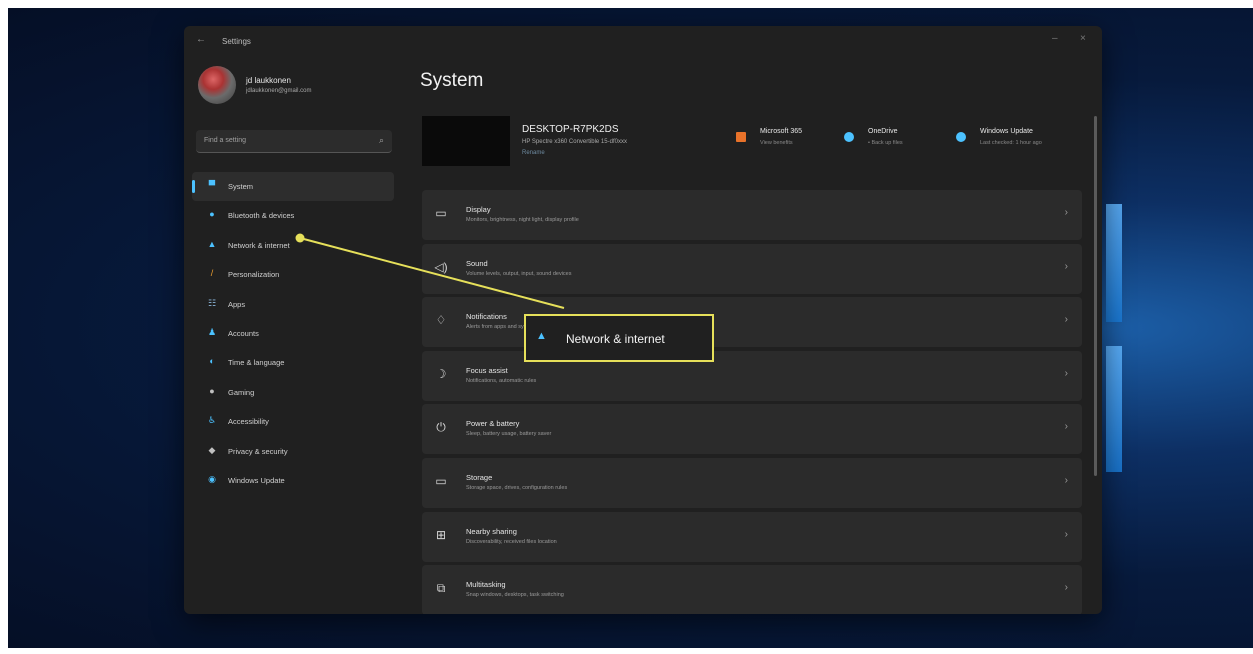  Describe the element at coordinates (541, 336) in the screenshot. I see `network-icon: ▲` at that location.